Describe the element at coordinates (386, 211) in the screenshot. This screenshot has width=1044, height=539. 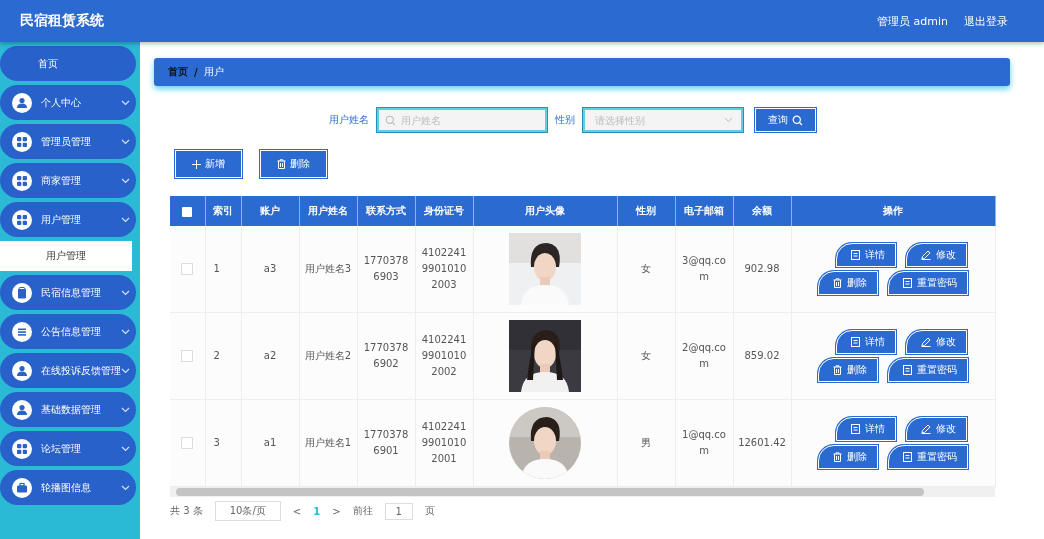
I see `column-header: 联系方式` at that location.